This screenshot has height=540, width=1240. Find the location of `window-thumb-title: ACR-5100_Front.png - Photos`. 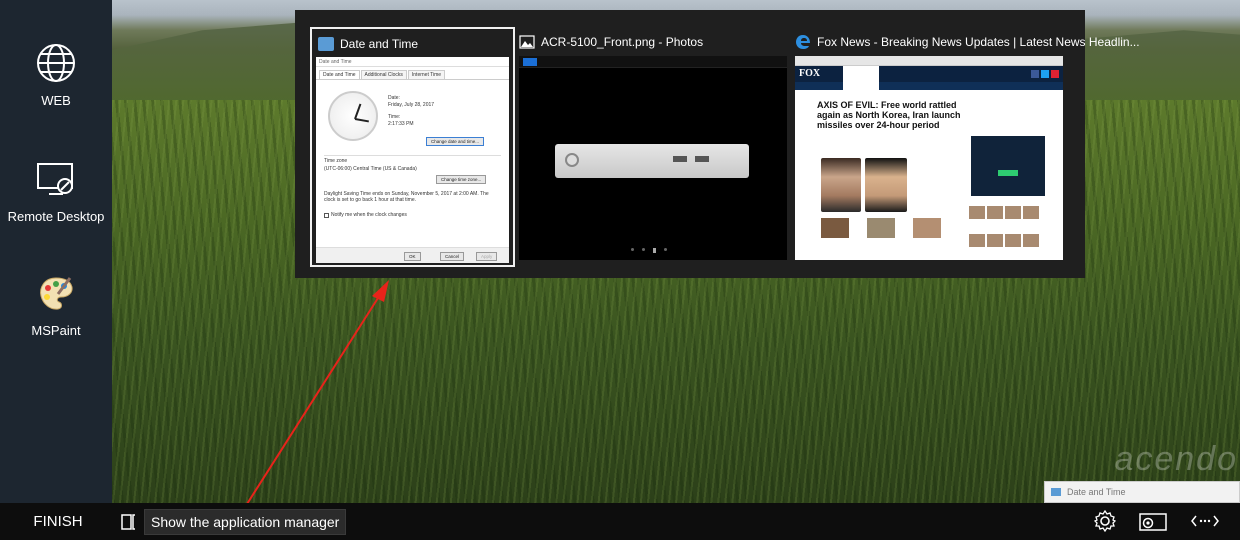

window-thumb-title: ACR-5100_Front.png - Photos is located at coordinates (611, 42).